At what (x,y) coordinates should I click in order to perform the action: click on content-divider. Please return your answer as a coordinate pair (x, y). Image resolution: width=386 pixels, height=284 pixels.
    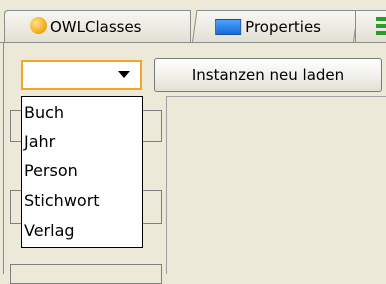
    Looking at the image, I should click on (193, 42).